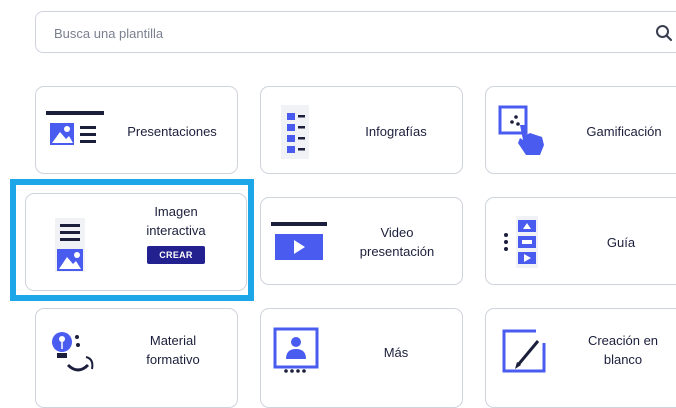 Image resolution: width=676 pixels, height=408 pixels. I want to click on search-icon, so click(664, 33).